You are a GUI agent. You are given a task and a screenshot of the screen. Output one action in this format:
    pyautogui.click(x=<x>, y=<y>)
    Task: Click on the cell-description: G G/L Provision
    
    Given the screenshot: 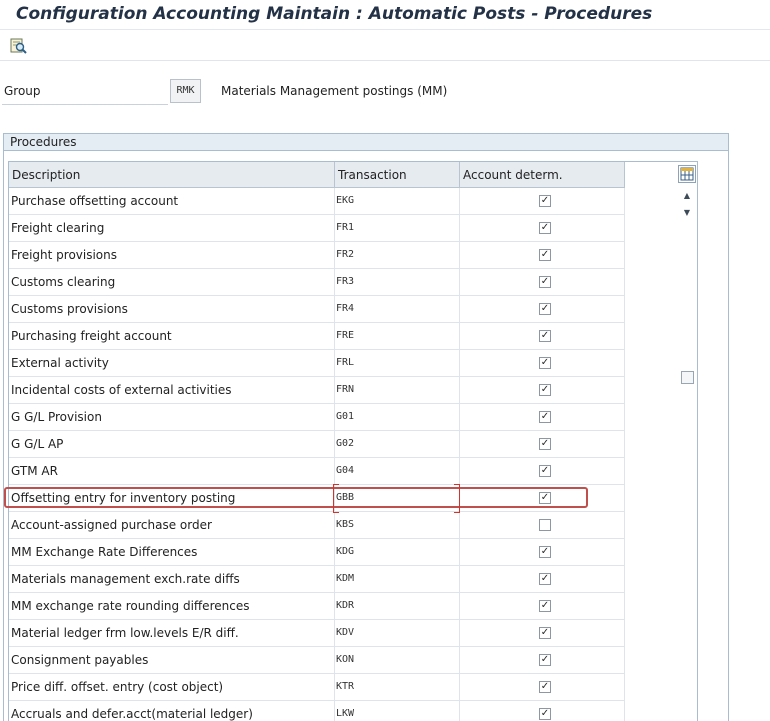 What is the action you would take?
    pyautogui.click(x=172, y=417)
    